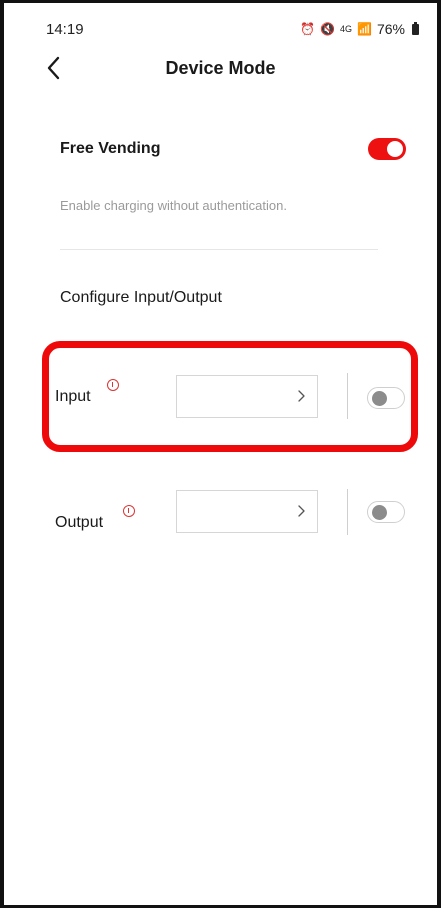 Image resolution: width=441 pixels, height=908 pixels. I want to click on input-warning-icon, so click(113, 385).